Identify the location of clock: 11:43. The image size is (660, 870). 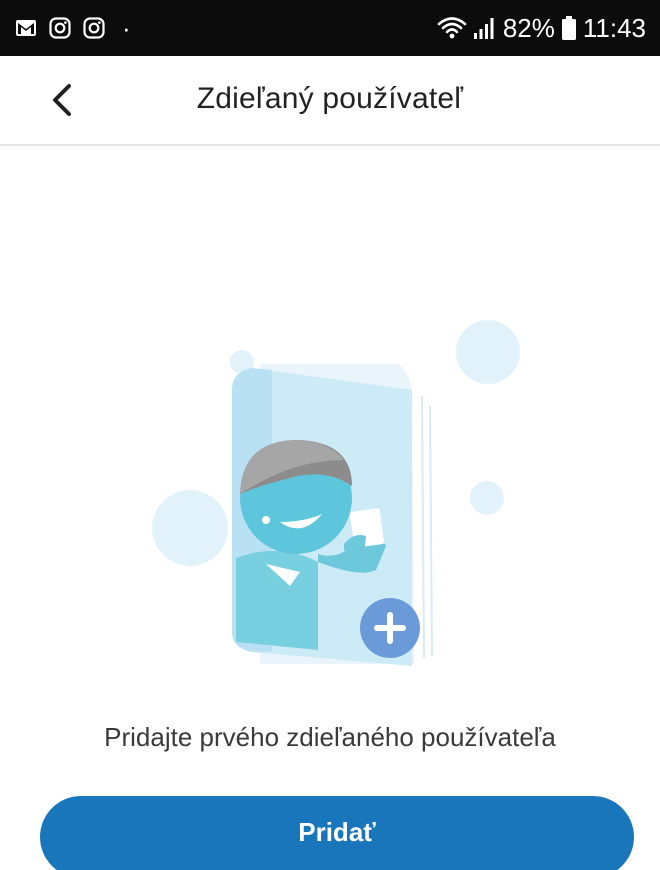
(614, 28).